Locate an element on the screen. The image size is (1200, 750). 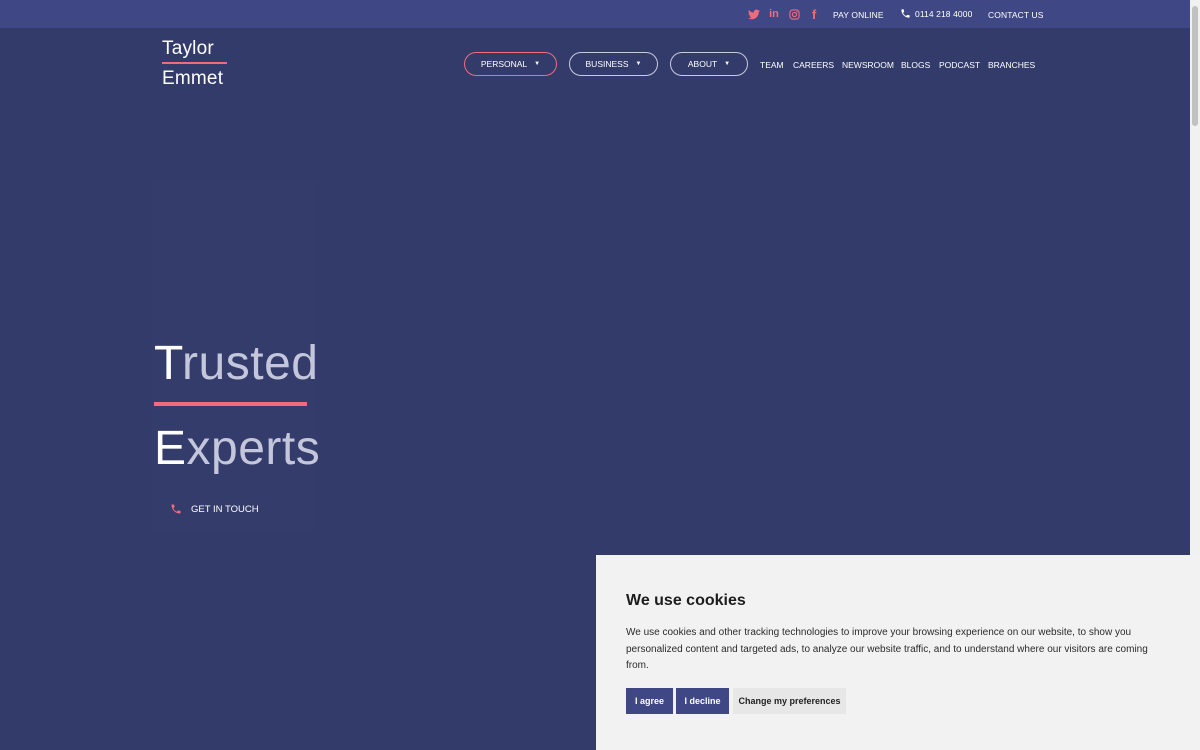
nav-business-dropdown: BUSINESS ▼ is located at coordinates (613, 64).